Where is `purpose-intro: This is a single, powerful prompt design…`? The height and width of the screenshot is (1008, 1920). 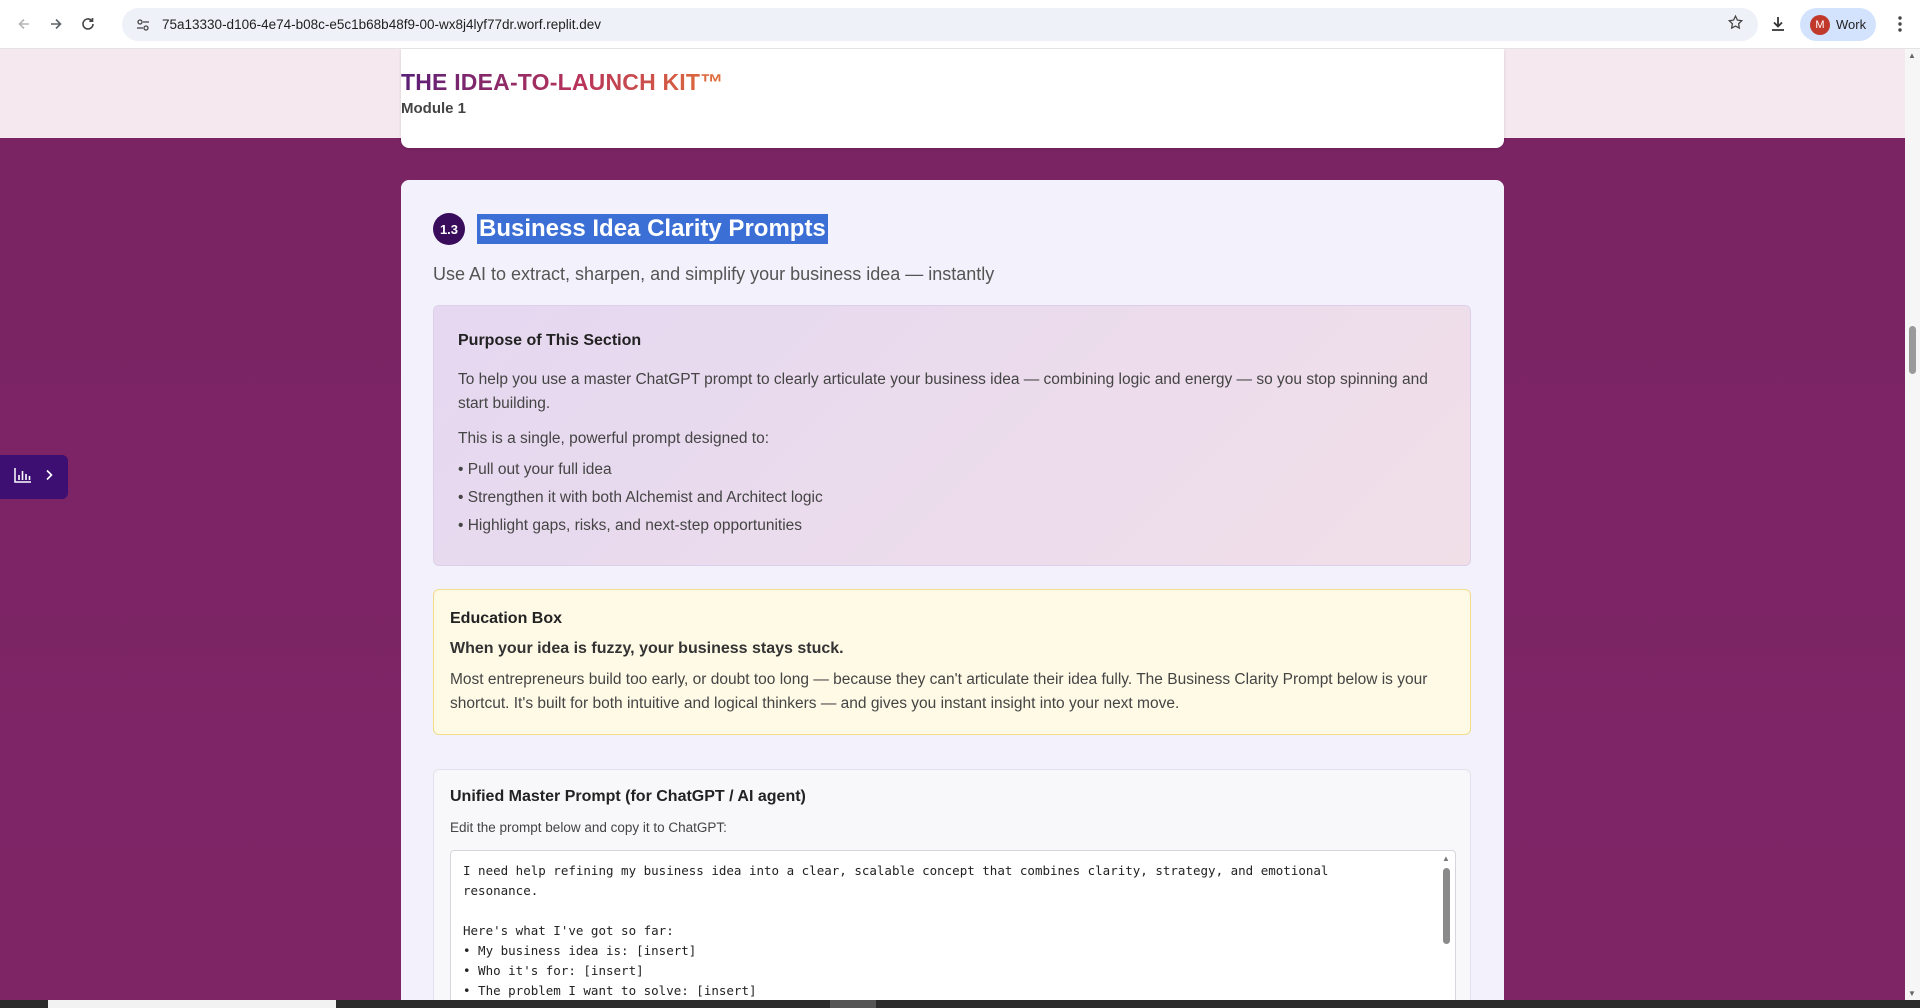
purpose-intro: This is a single, powerful prompt design… is located at coordinates (614, 438).